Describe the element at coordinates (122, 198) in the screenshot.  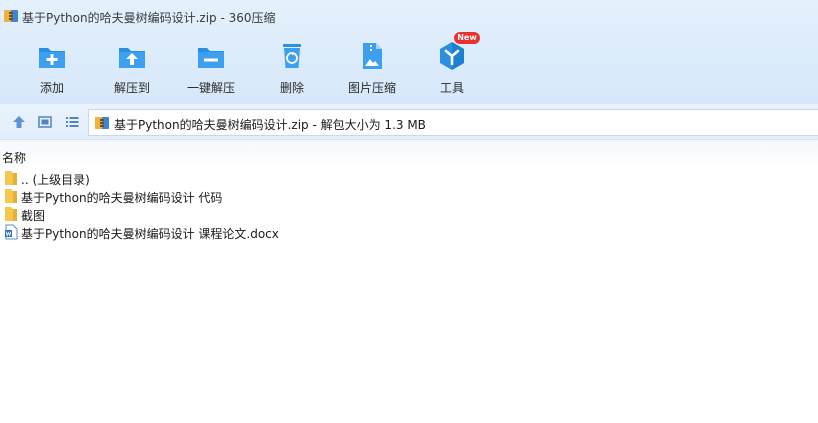
I see `file-name: 基于Python的哈夫曼树编码设计 代码` at that location.